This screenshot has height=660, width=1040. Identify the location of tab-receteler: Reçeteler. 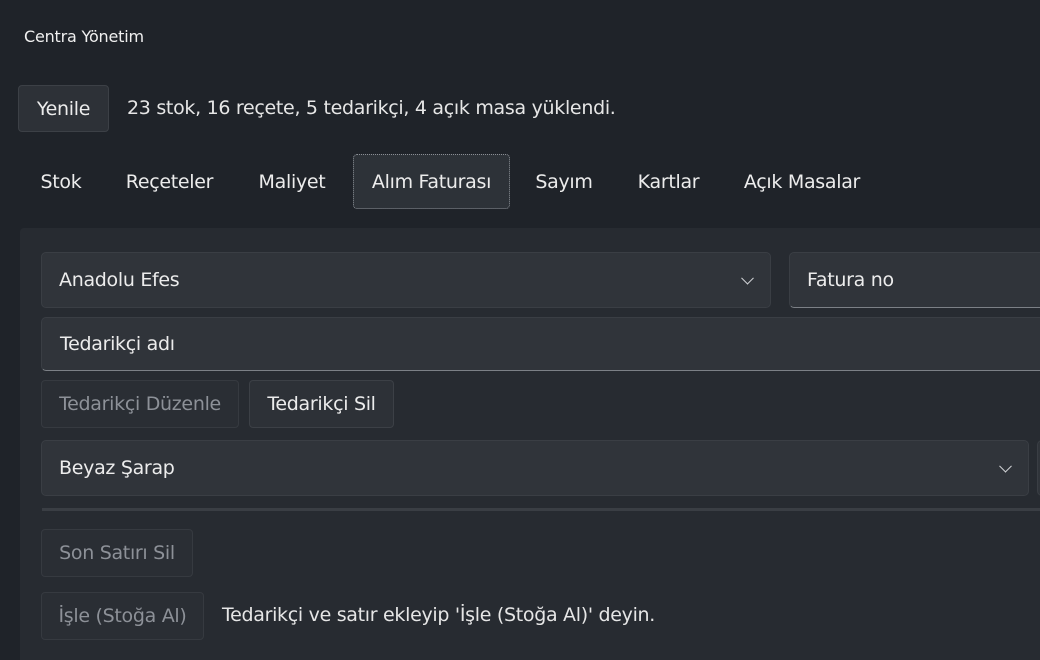
(169, 181).